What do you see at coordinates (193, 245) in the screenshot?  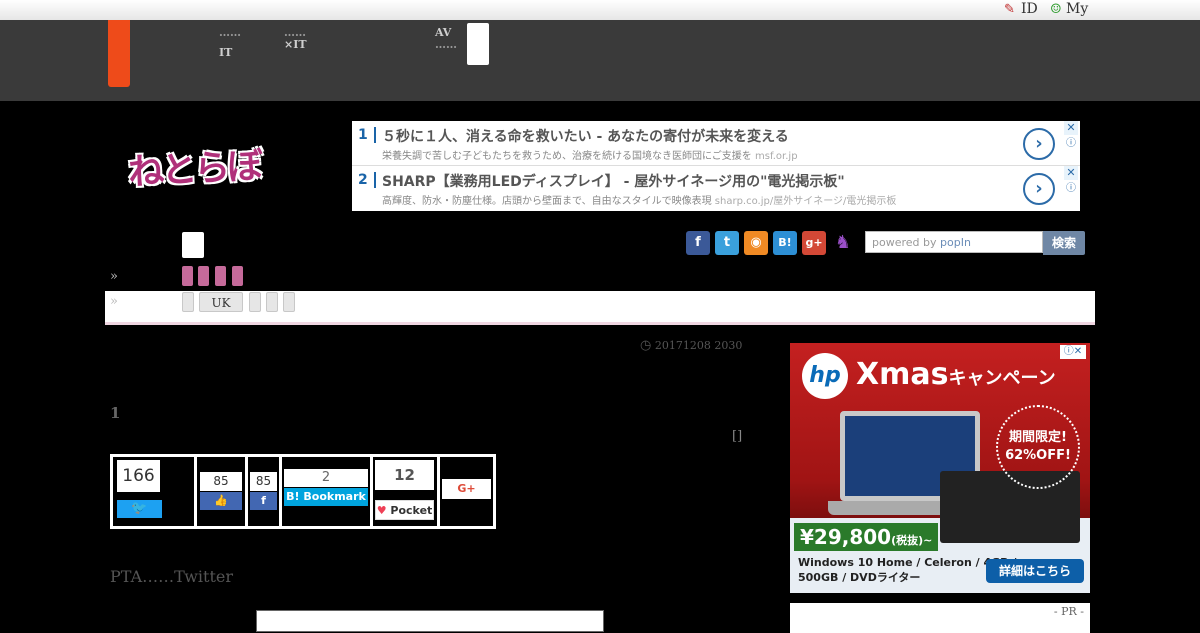 I see `tag-box` at bounding box center [193, 245].